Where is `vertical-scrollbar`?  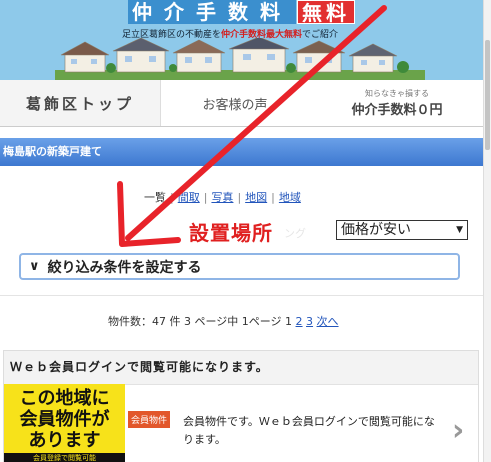
vertical-scrollbar is located at coordinates (487, 231).